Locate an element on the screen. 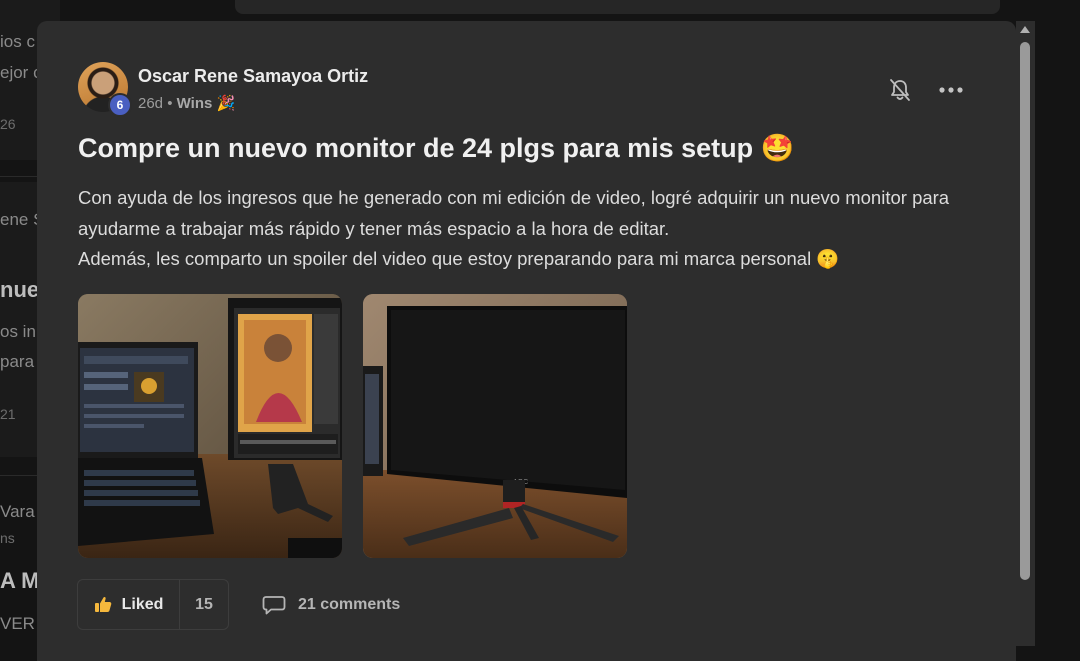 This screenshot has width=1080, height=661. monitor-photo-illustration: AOC is located at coordinates (495, 426).